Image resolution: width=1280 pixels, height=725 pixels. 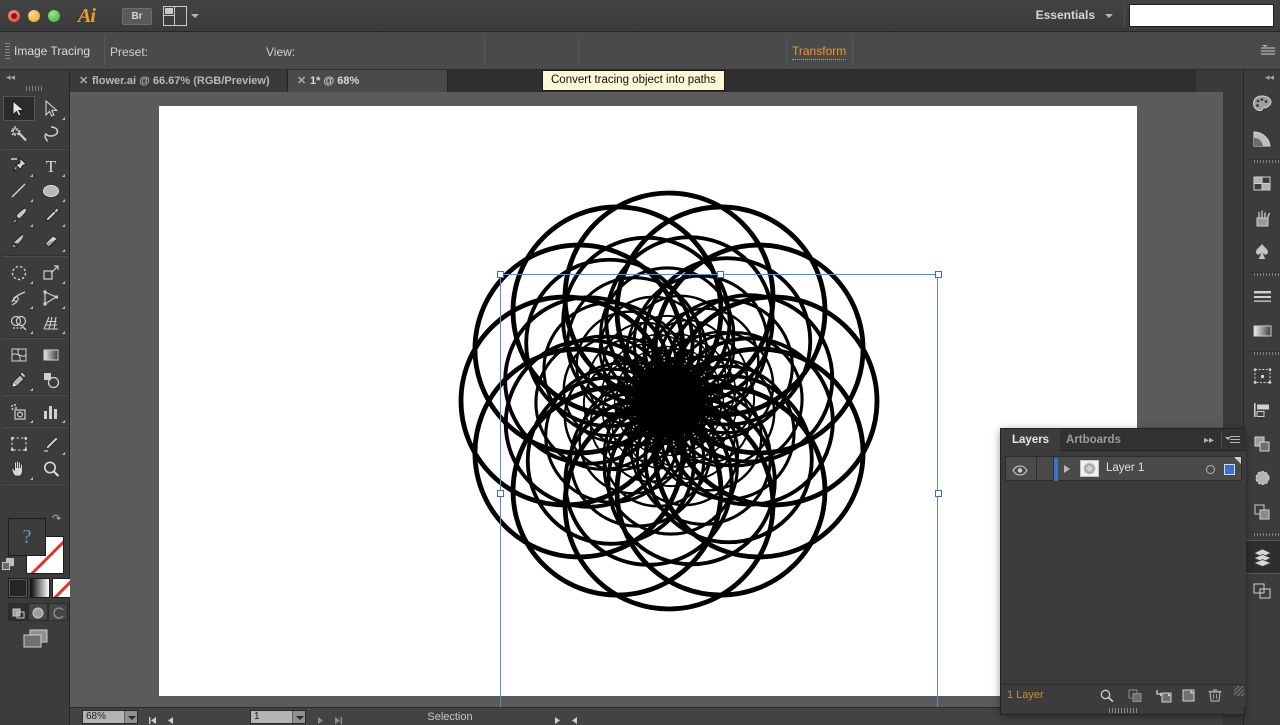 I want to click on collapse-panel-icon: ▸▸, so click(x=1209, y=440).